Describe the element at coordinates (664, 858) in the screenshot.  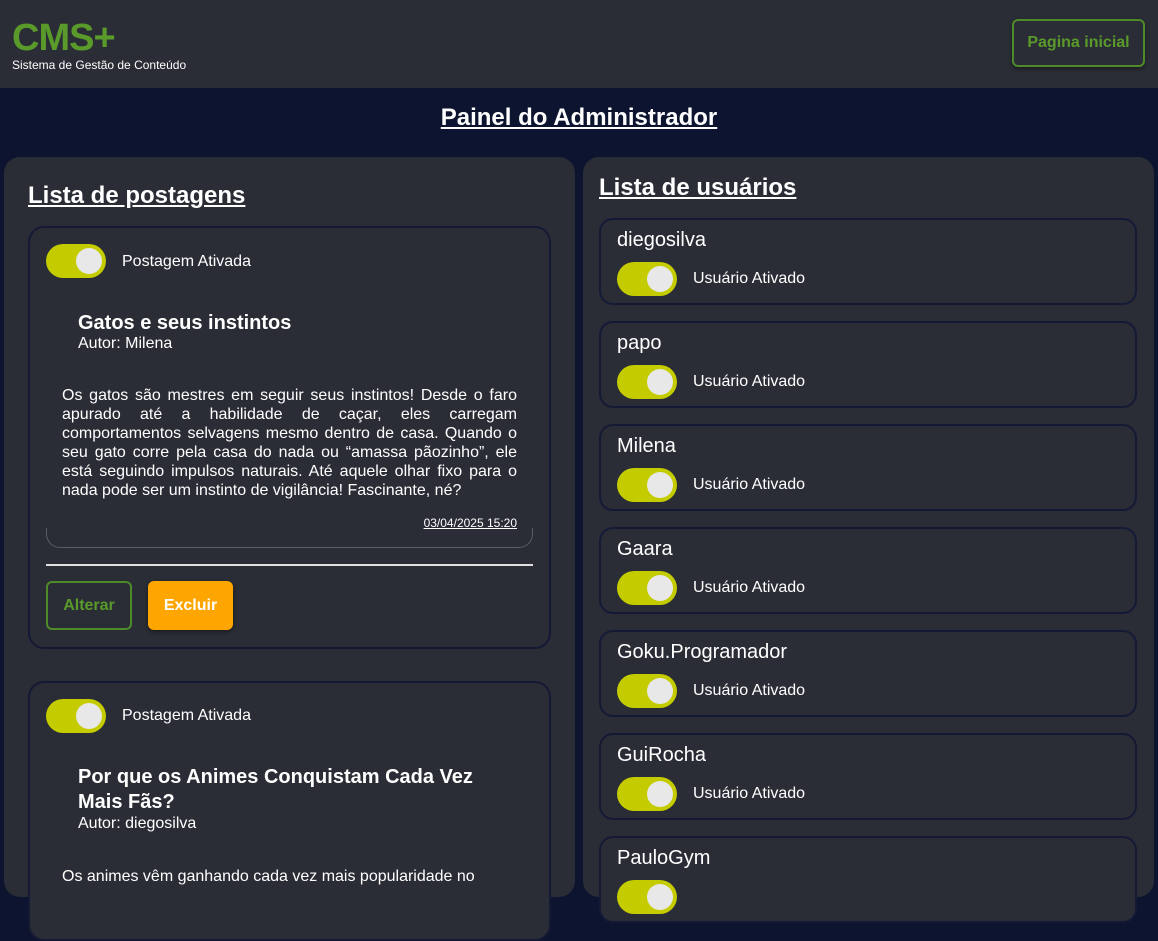
I see `user-name: PauloGym` at that location.